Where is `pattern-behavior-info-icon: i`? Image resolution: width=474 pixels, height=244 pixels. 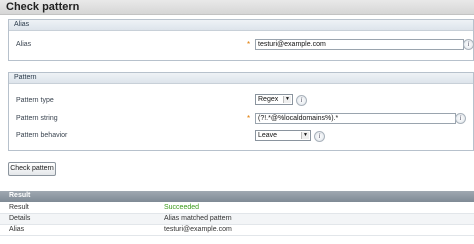
pattern-behavior-info-icon: i is located at coordinates (319, 136).